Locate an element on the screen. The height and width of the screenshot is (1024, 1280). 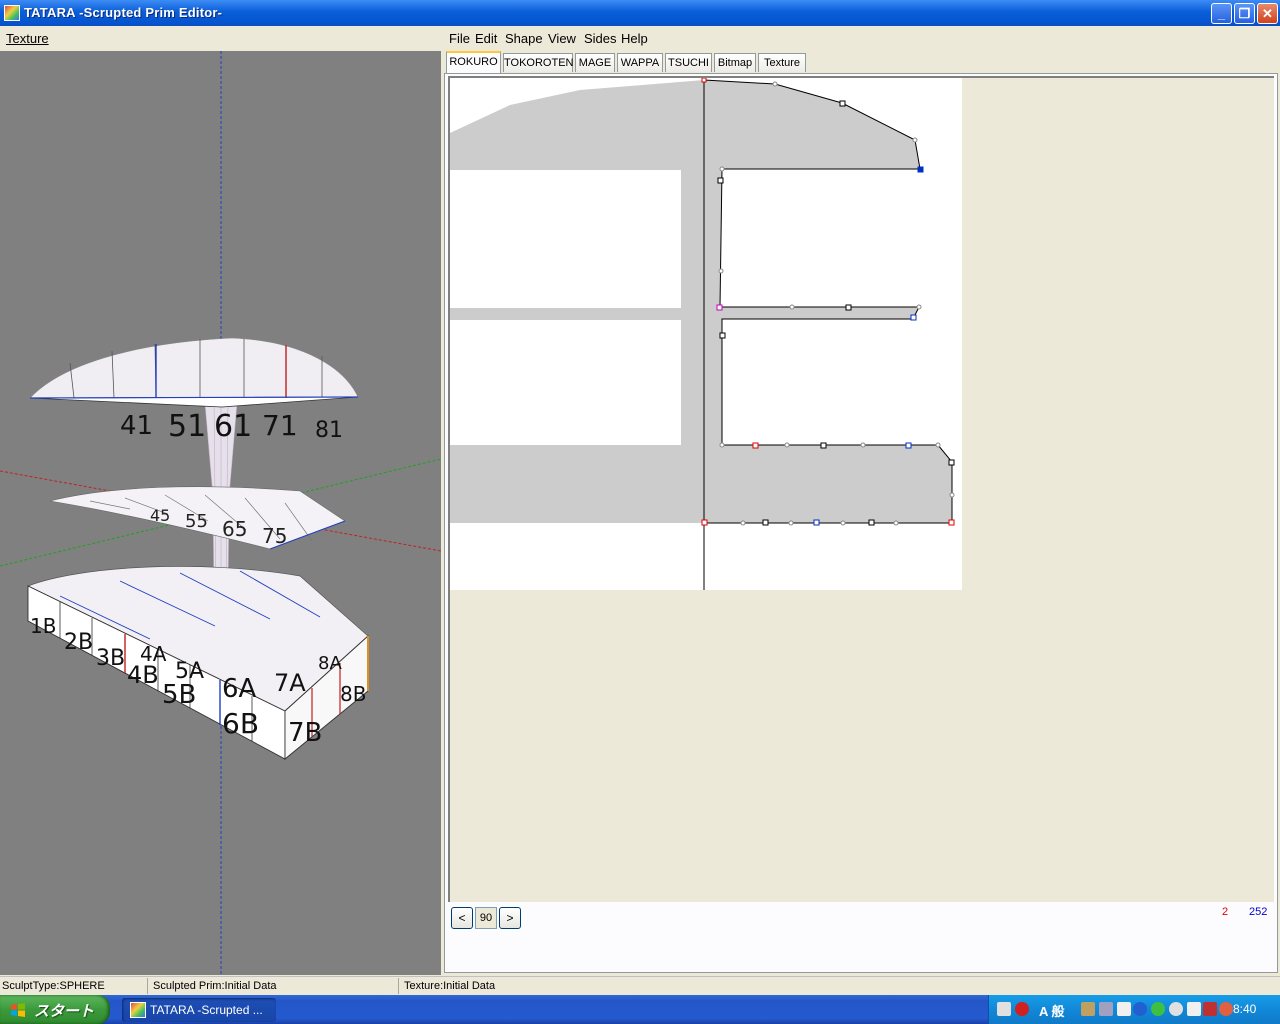
mesh-label-7B: 7B is located at coordinates (305, 733).